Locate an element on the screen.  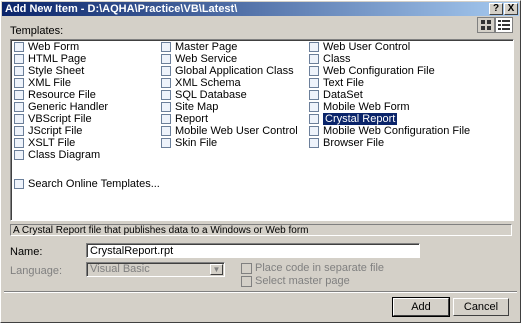
global-application-class-icon is located at coordinates (166, 71).